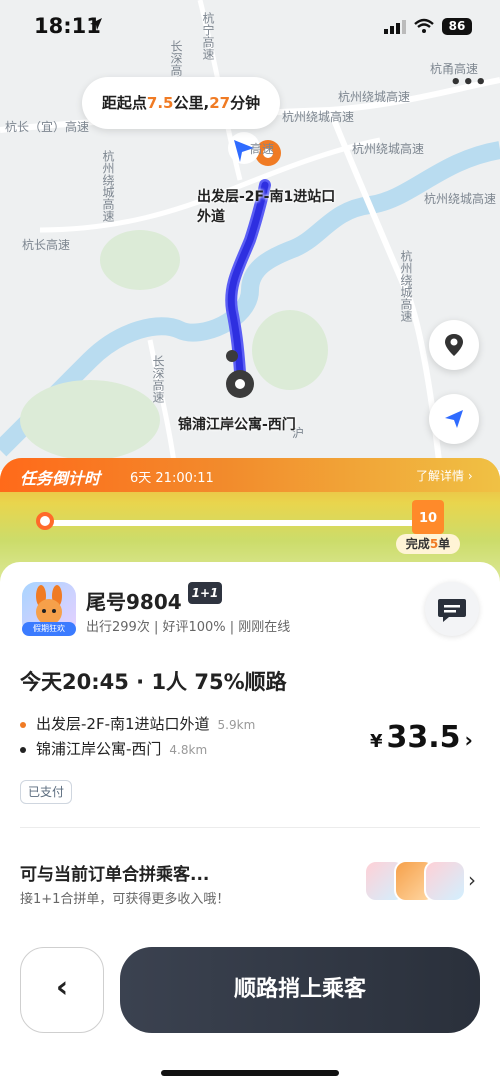 Image resolution: width=500 pixels, height=1082 pixels. I want to click on divider, so click(250, 827).